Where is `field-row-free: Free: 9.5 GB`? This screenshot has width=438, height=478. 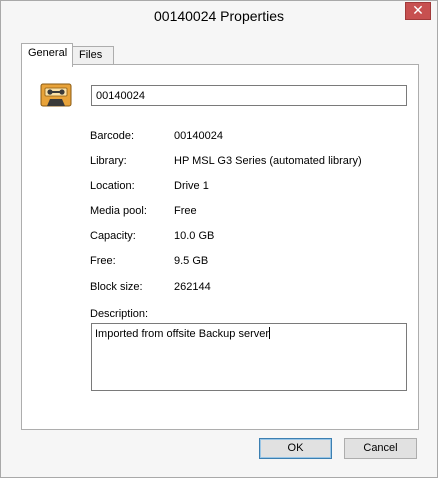
field-row-free: Free: 9.5 GB is located at coordinates (250, 262).